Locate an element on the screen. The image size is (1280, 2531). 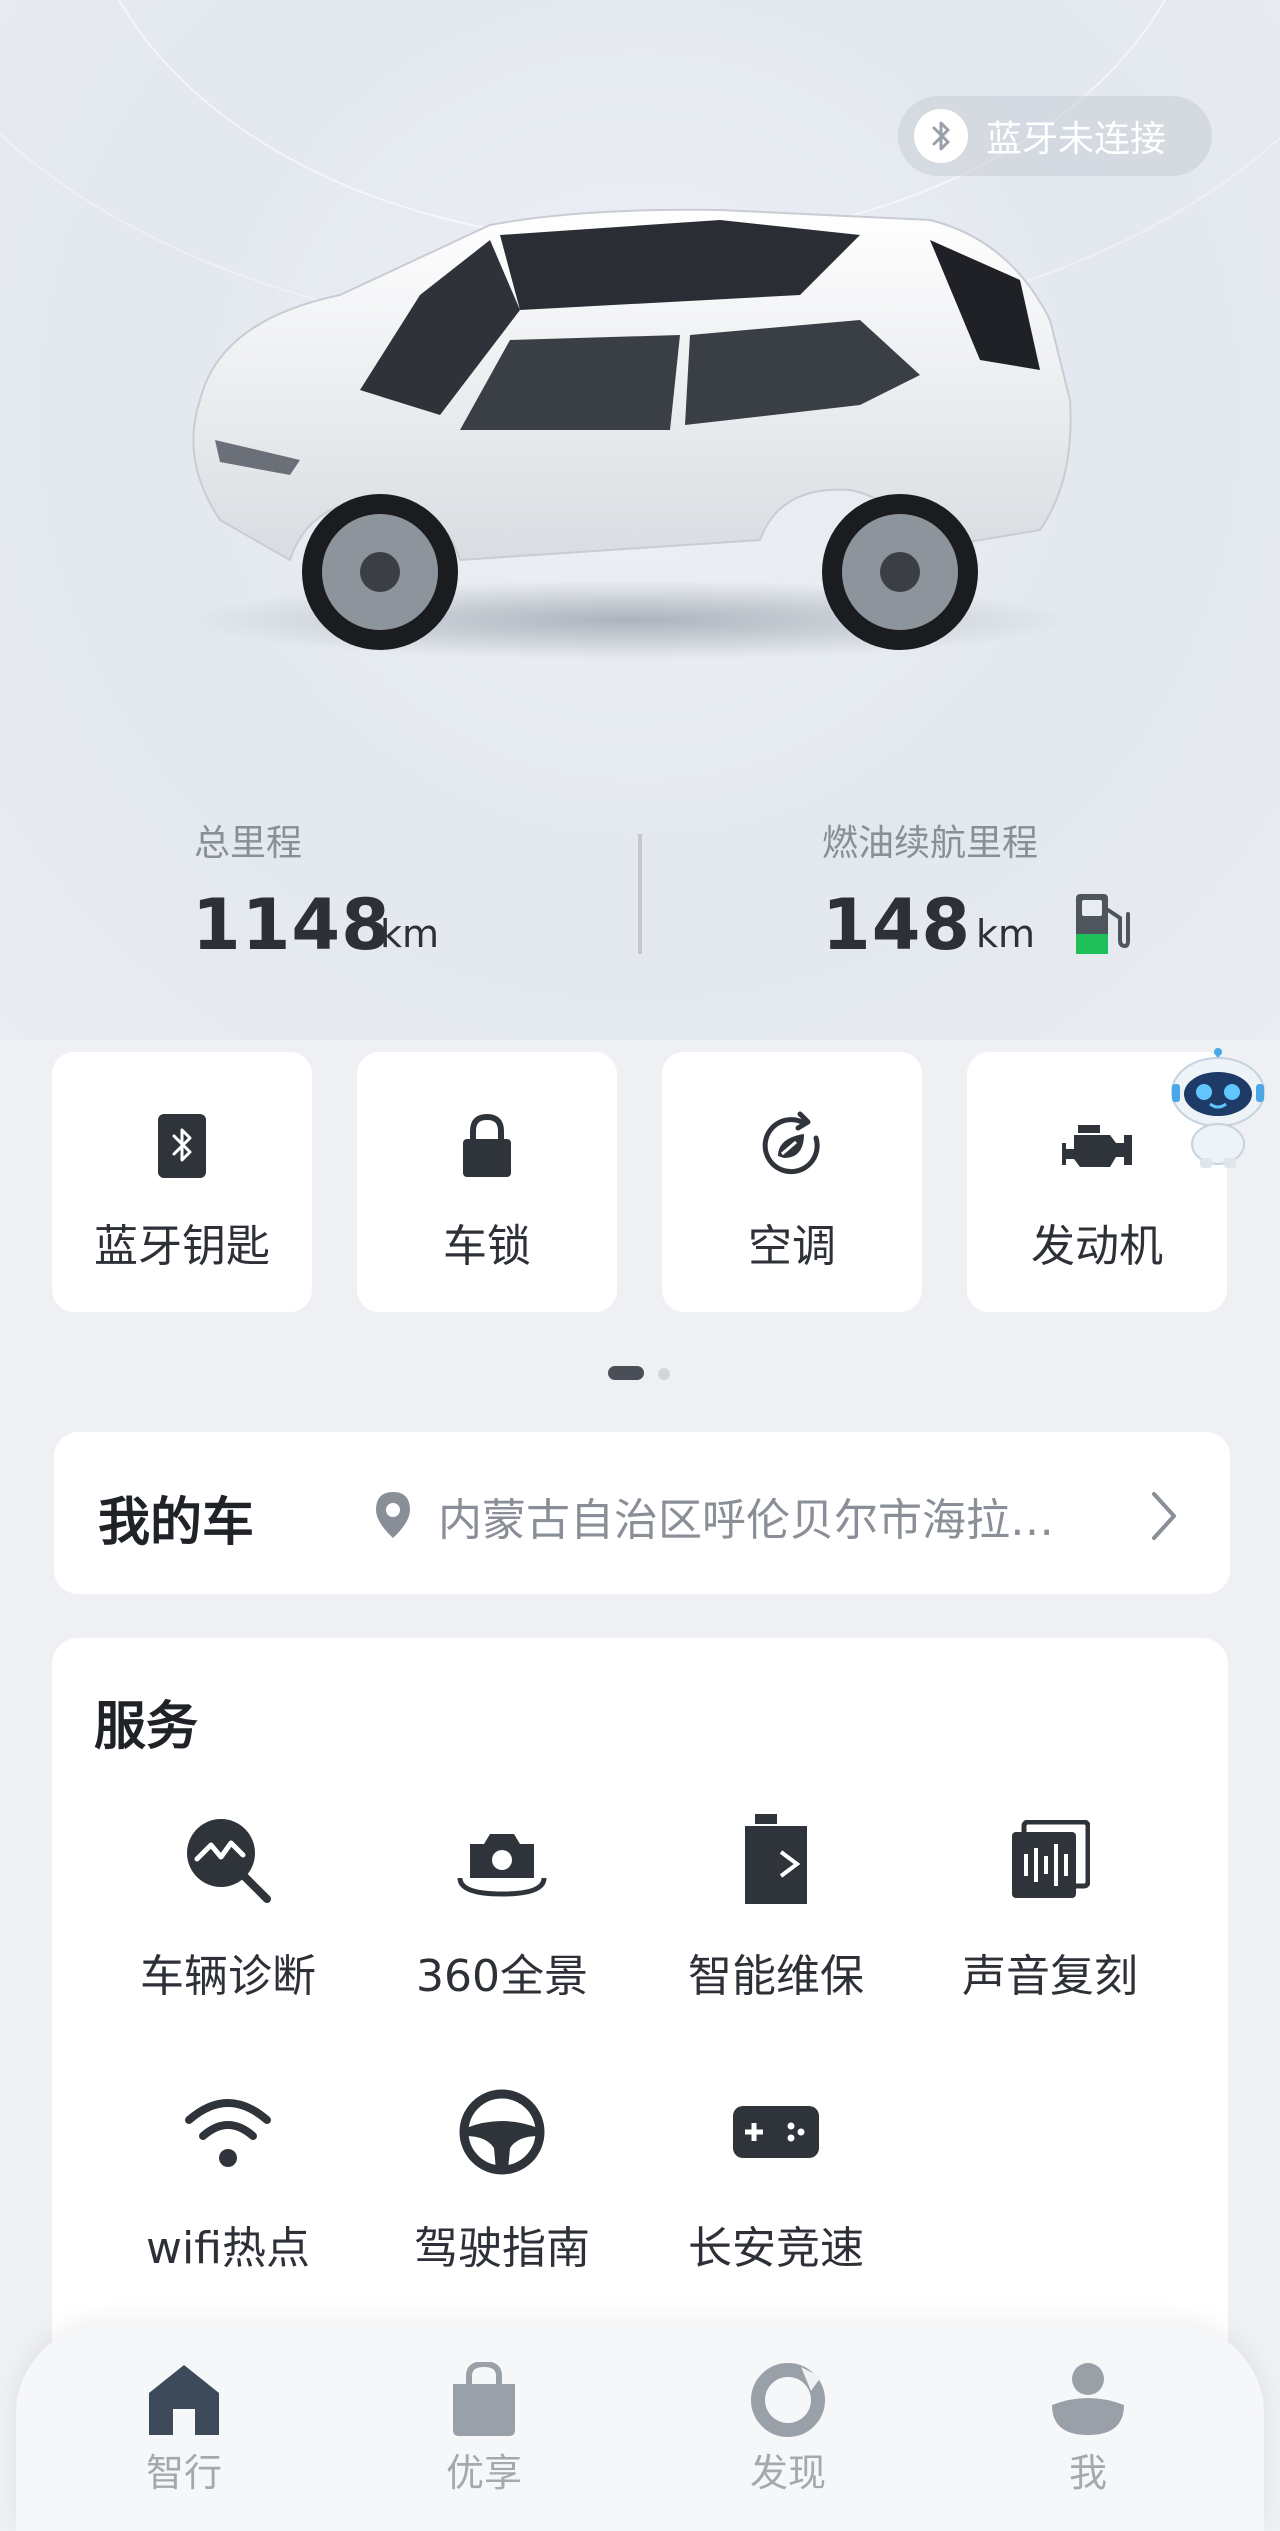
gamepad-icon is located at coordinates (776, 2132).